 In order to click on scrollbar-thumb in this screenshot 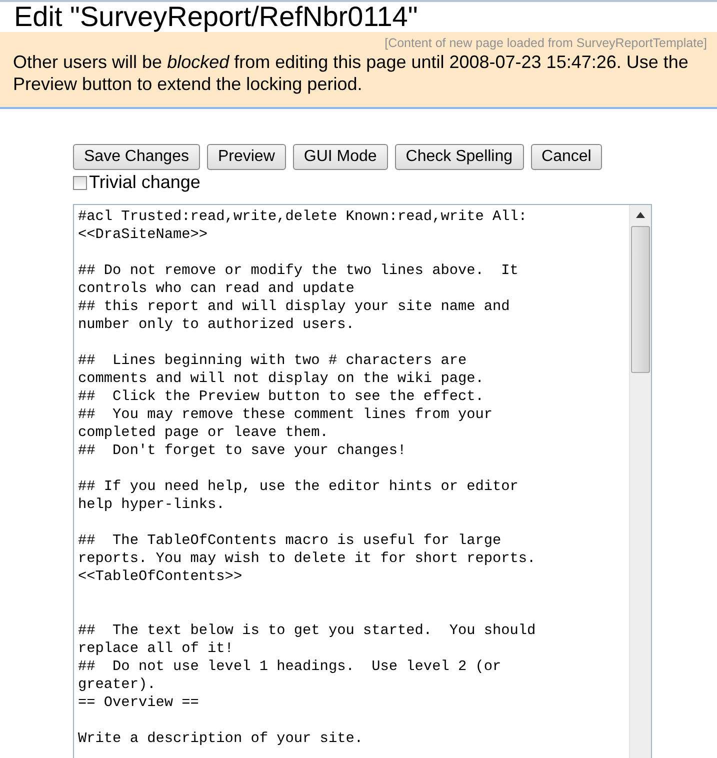, I will do `click(640, 299)`.